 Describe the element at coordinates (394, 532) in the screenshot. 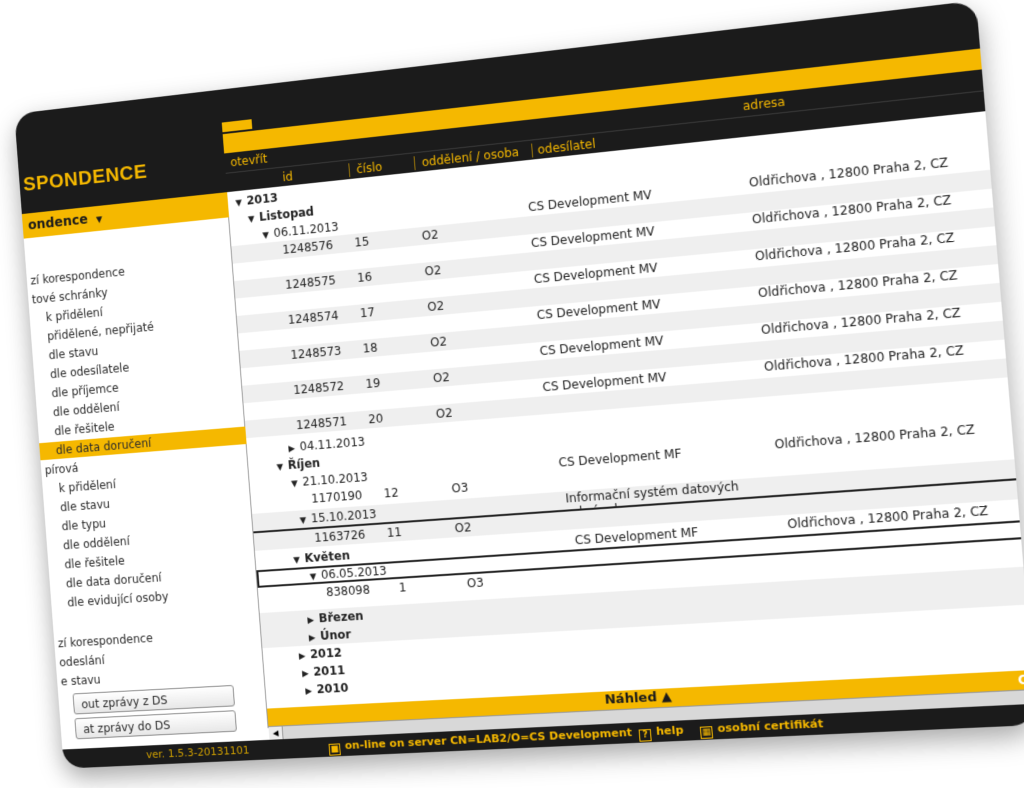

I see `number-cell: 11` at that location.